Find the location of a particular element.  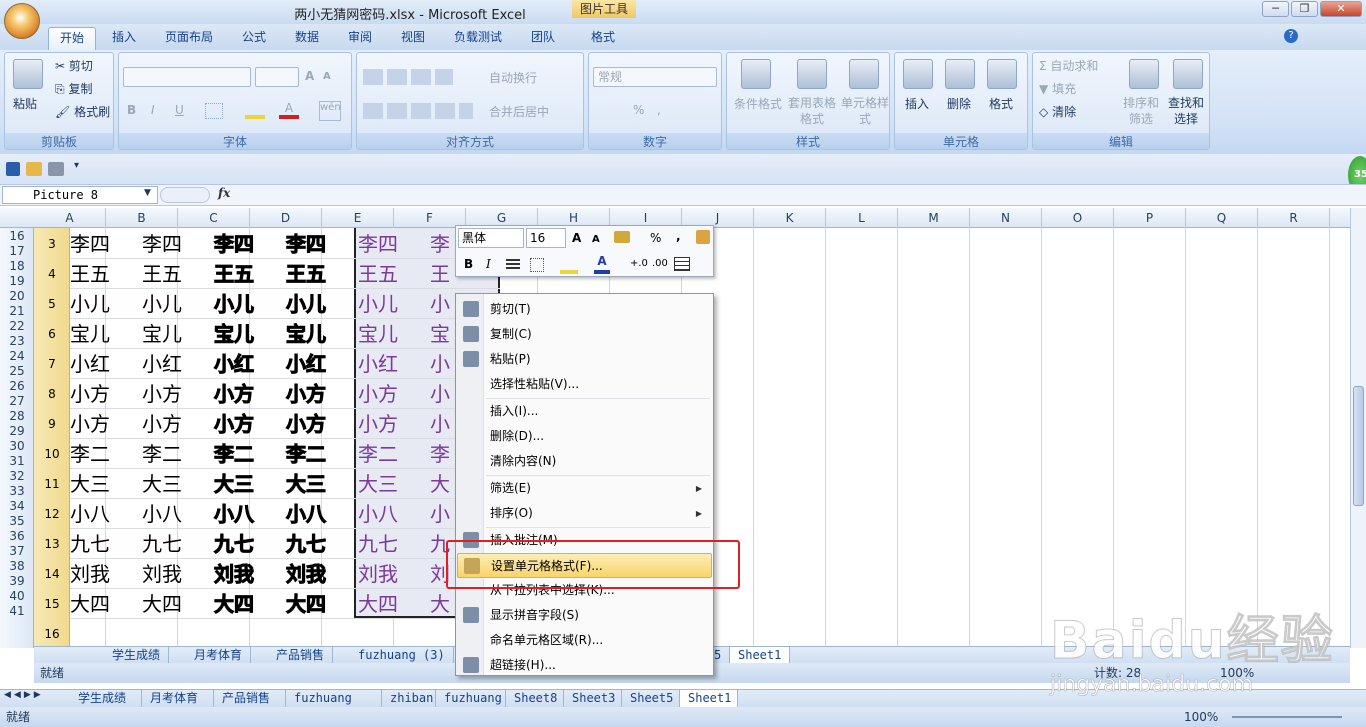

office-button is located at coordinates (22, 21).